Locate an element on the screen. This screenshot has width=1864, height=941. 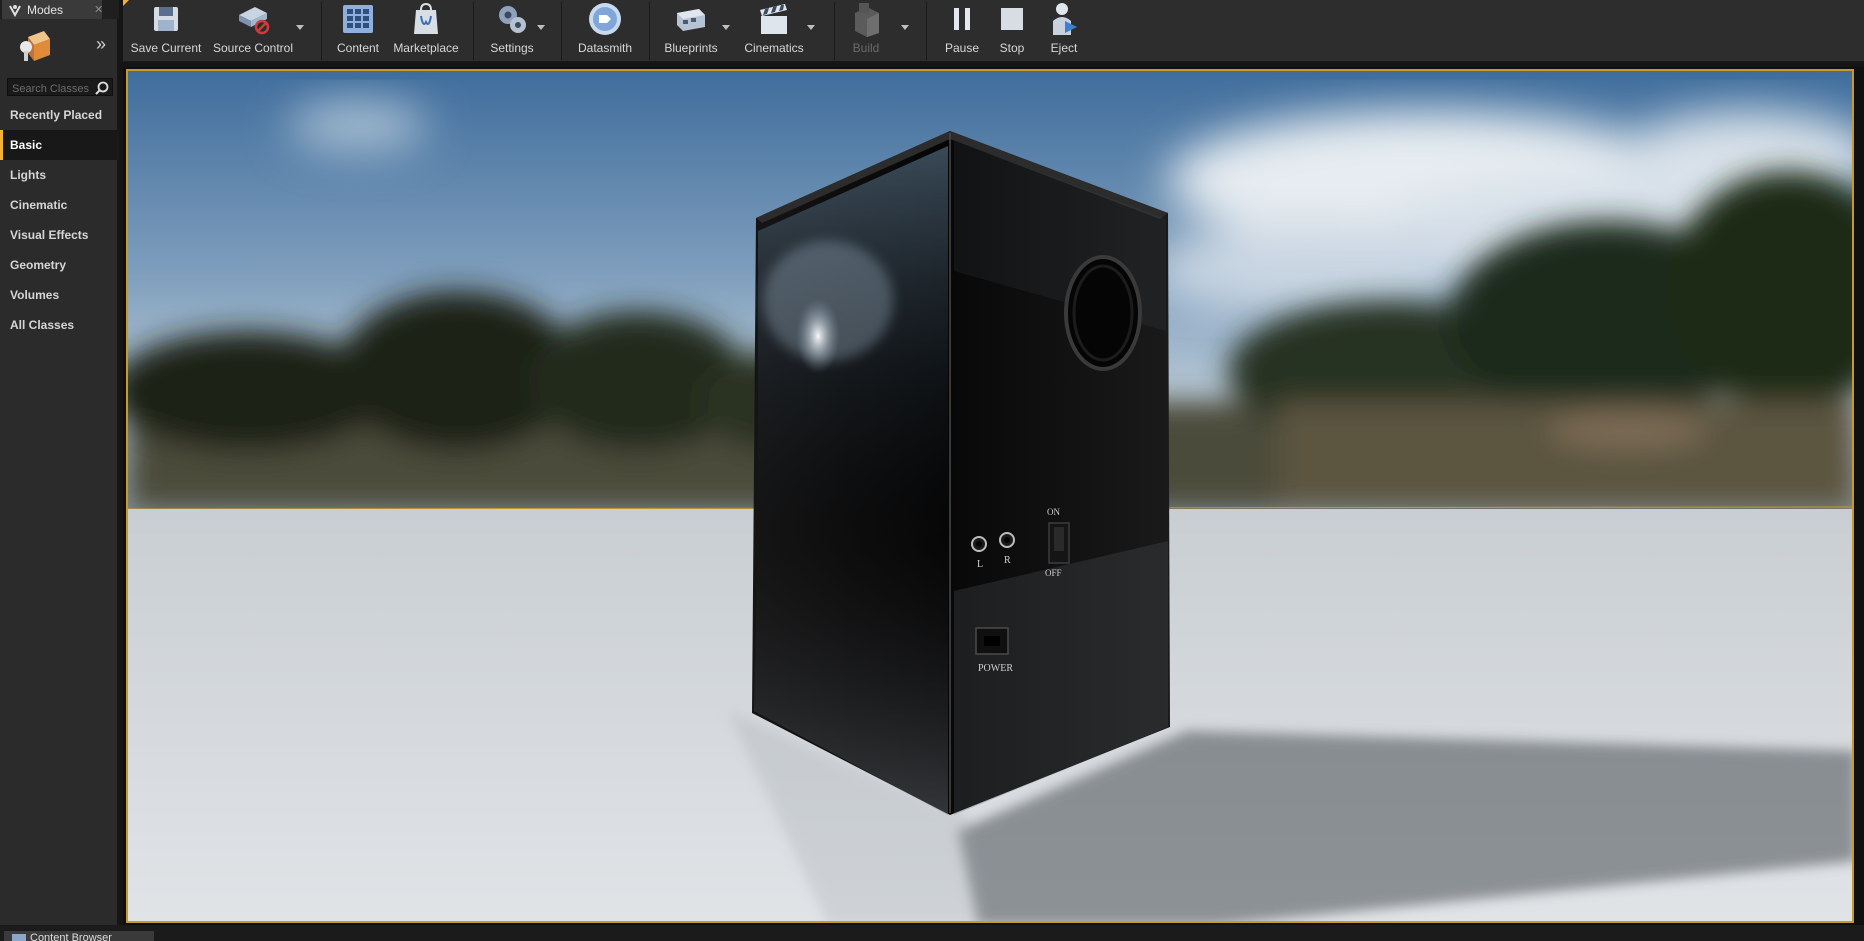
clapperboard-icon is located at coordinates (773, 19).